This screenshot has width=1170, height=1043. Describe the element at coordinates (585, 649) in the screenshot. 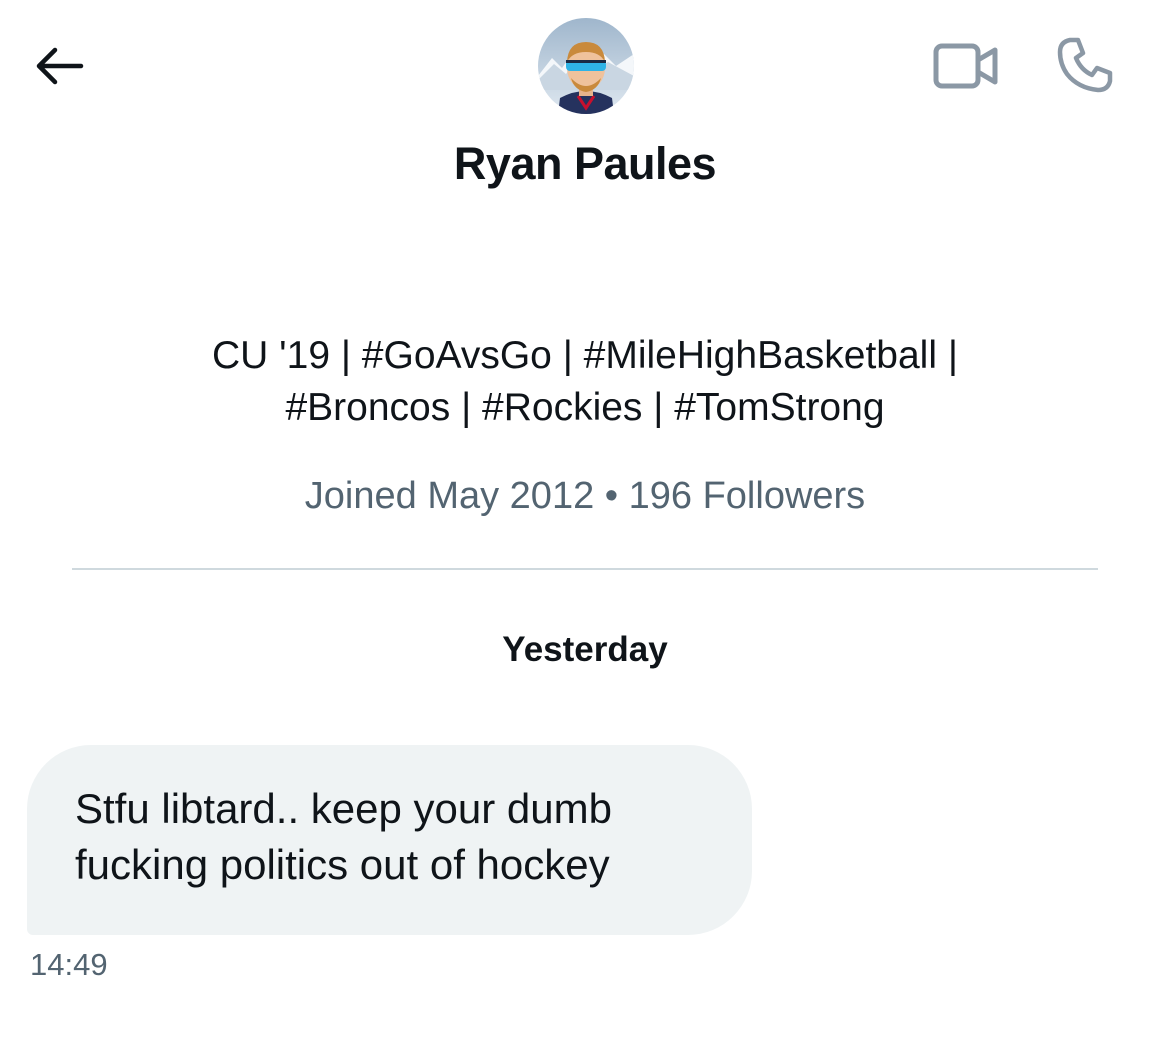

I see `date-separator: Yesterday` at that location.